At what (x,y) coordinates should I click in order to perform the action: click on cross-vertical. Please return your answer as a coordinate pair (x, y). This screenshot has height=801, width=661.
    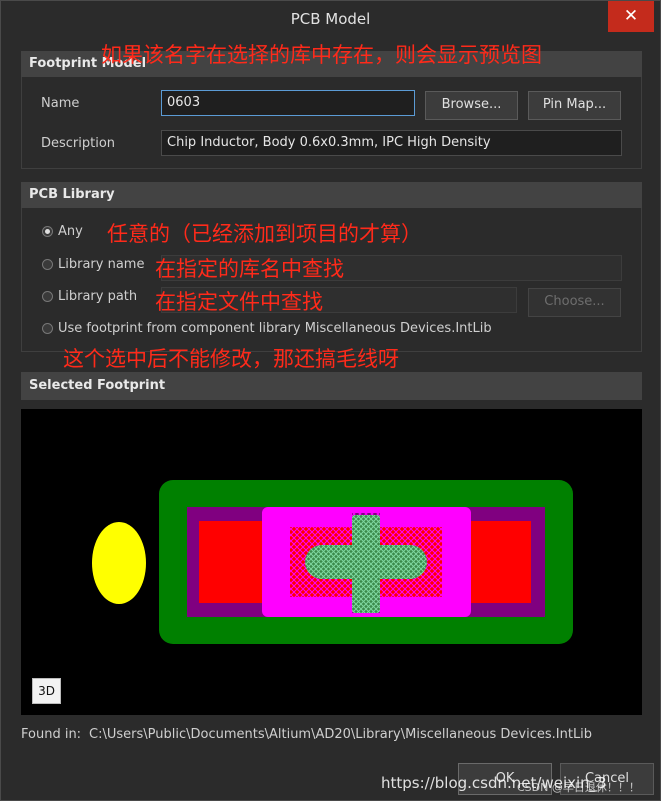
    Looking at the image, I should click on (366, 564).